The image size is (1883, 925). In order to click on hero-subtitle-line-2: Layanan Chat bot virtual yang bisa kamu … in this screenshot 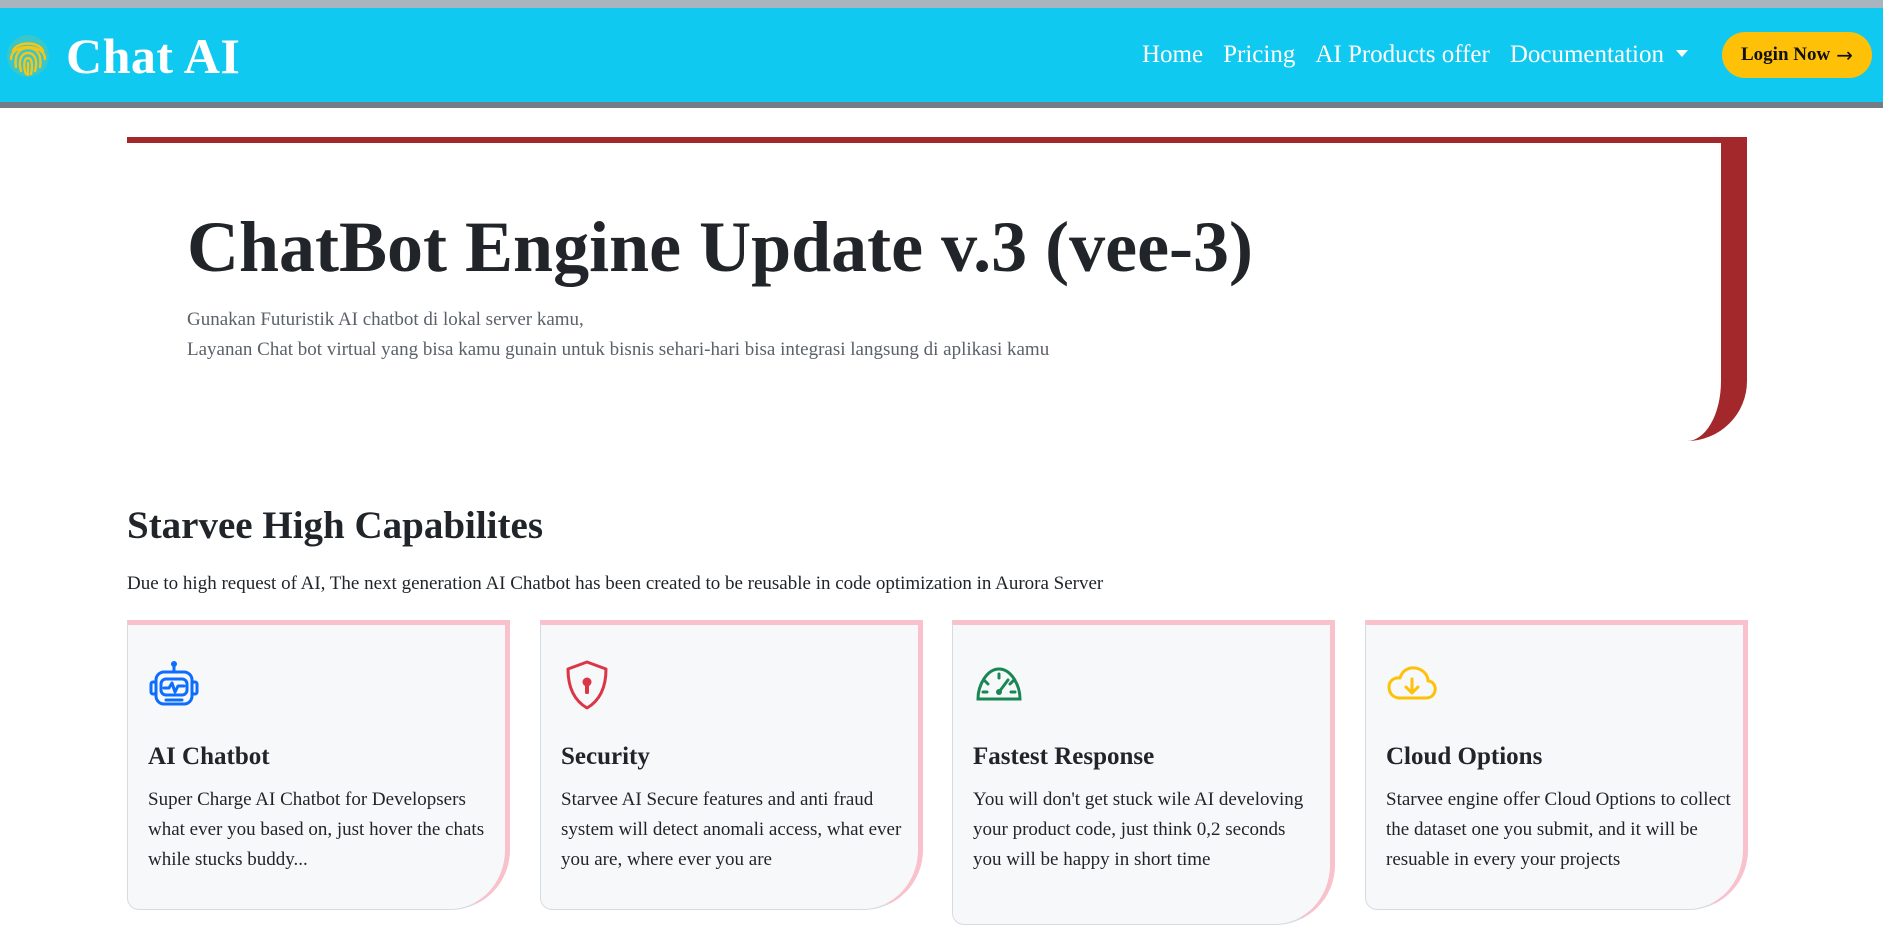, I will do `click(618, 349)`.